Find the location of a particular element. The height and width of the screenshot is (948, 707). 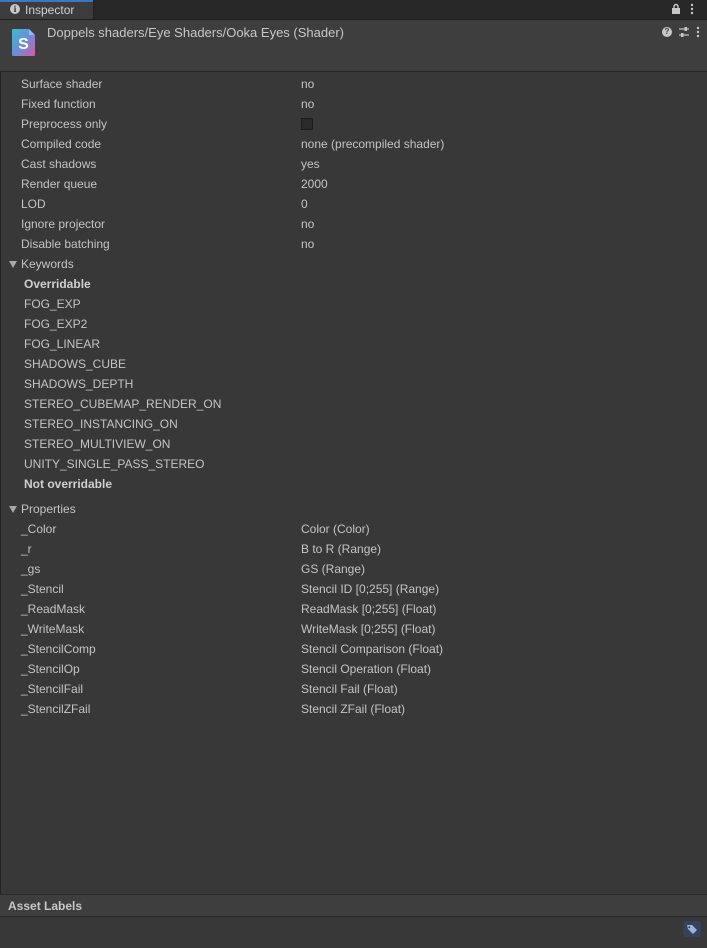

keyword-item: SHADOWS_CUBE is located at coordinates (75, 364).